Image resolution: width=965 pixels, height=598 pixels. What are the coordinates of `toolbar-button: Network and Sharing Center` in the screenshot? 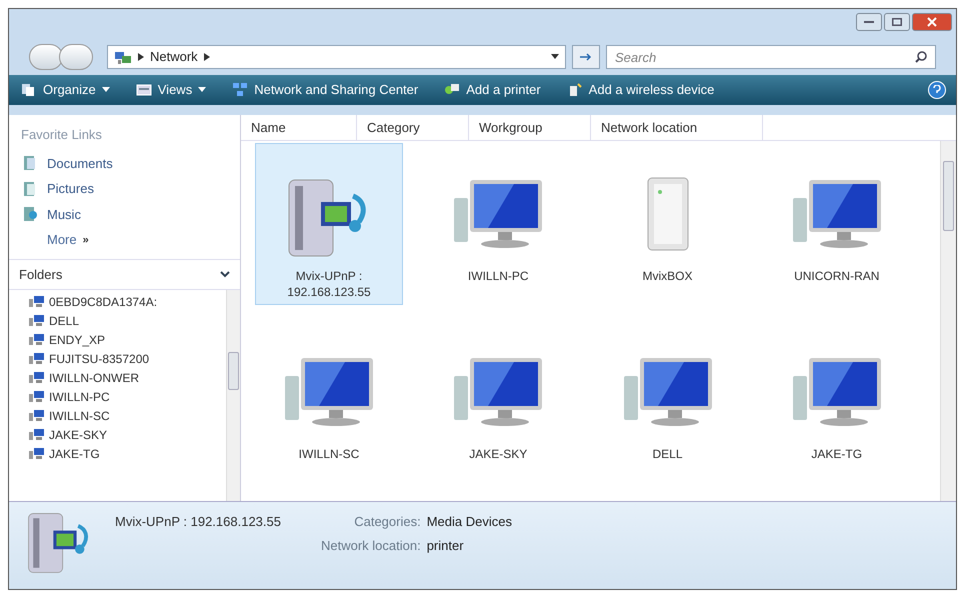 It's located at (325, 90).